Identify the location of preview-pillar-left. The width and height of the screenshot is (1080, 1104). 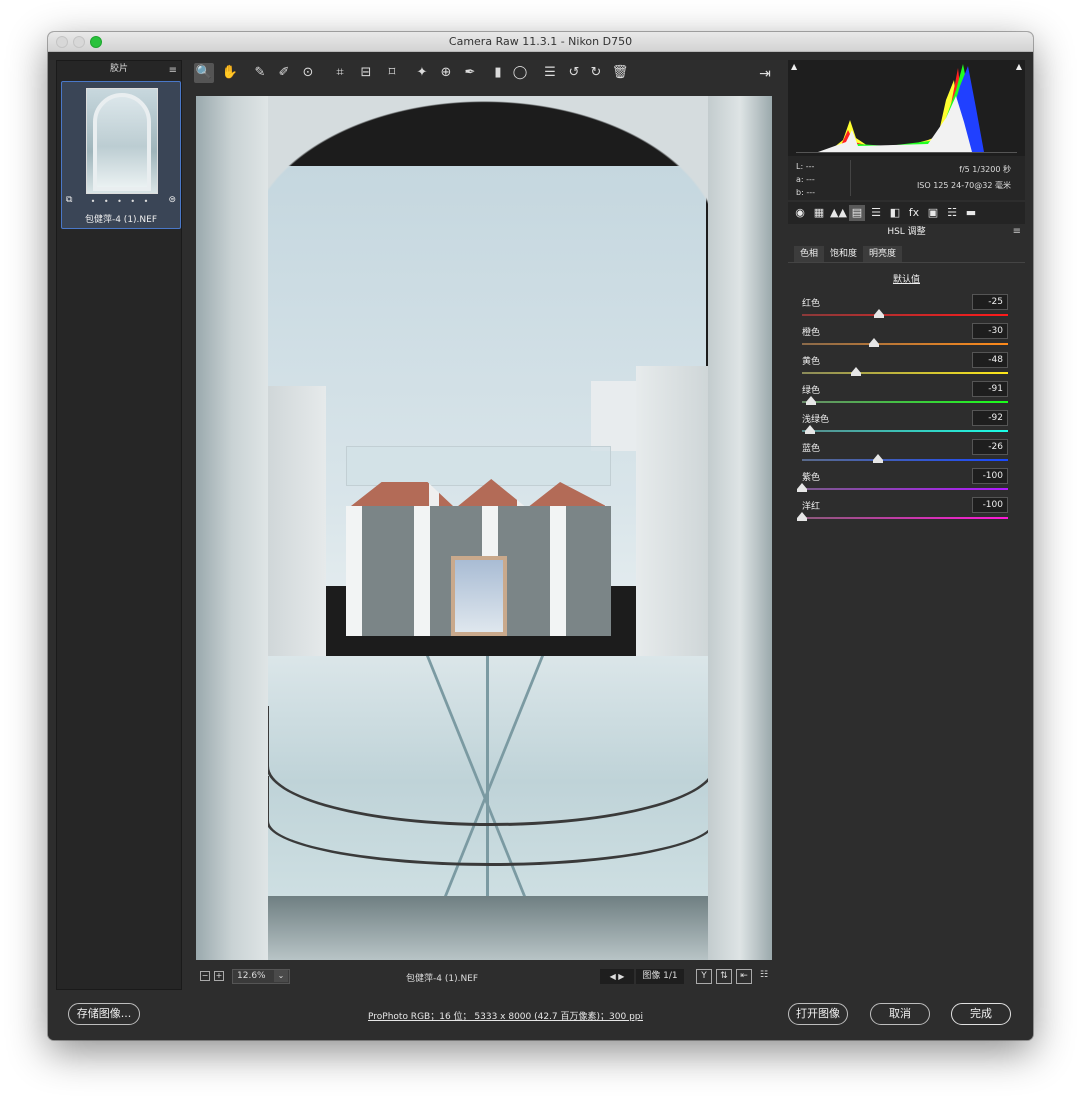
(232, 528).